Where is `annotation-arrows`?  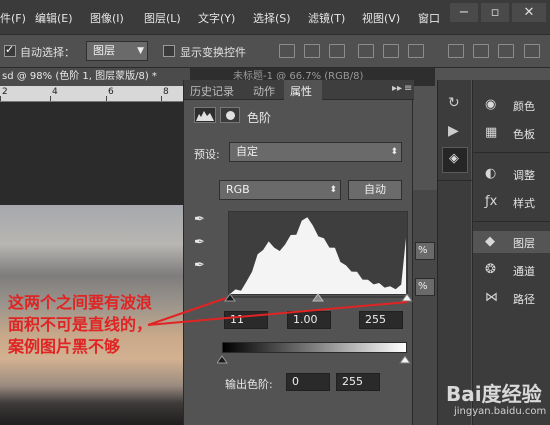 annotation-arrows is located at coordinates (278, 311).